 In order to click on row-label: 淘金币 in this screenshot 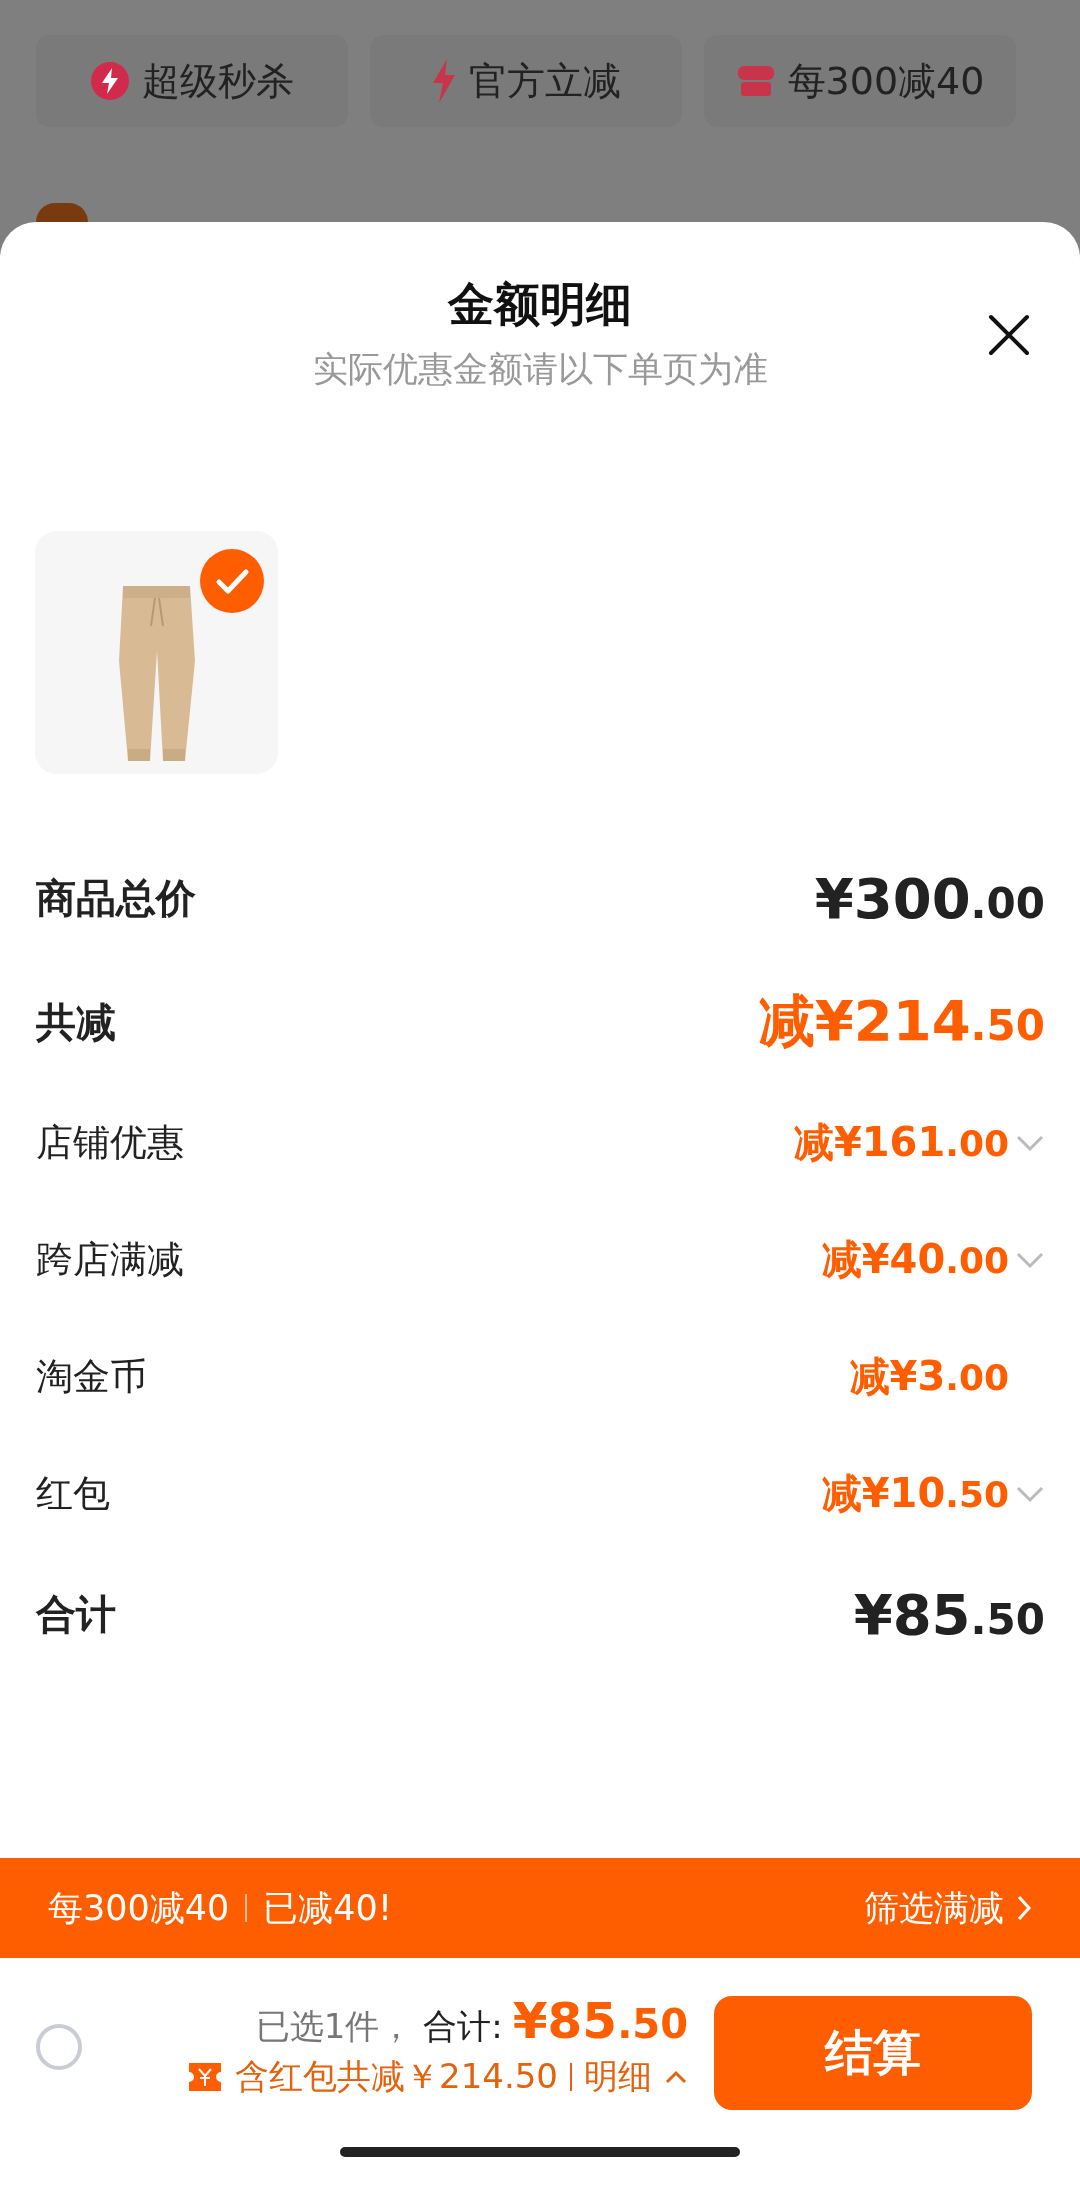, I will do `click(91, 1376)`.